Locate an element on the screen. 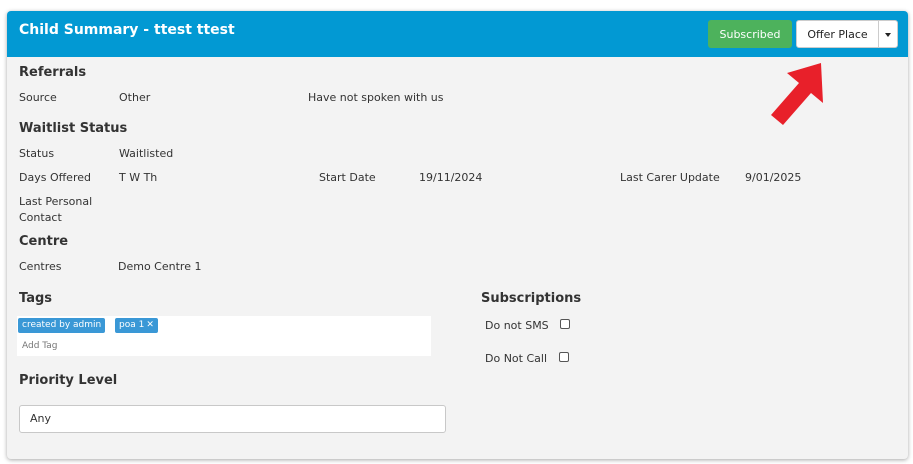 Image resolution: width=913 pixels, height=464 pixels. tag-label: poa 1 is located at coordinates (132, 325).